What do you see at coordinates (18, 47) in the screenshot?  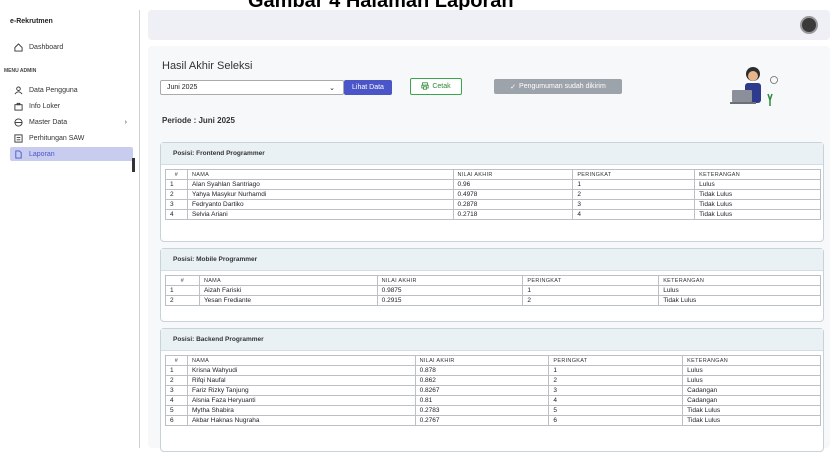 I see `home-icon` at bounding box center [18, 47].